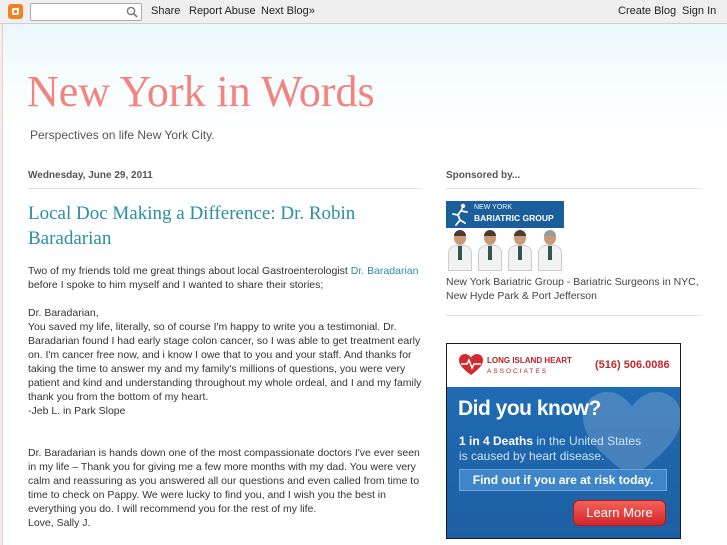 The height and width of the screenshot is (545, 727). I want to click on create-blog-link: Create Blog, so click(647, 11).